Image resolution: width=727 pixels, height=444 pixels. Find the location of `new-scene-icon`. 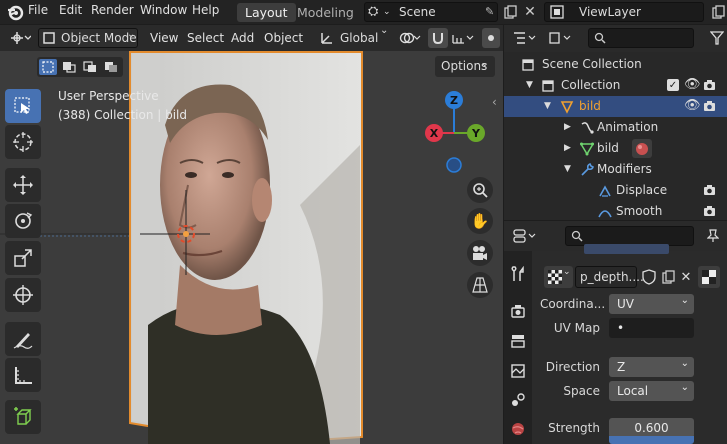

new-scene-icon is located at coordinates (510, 12).